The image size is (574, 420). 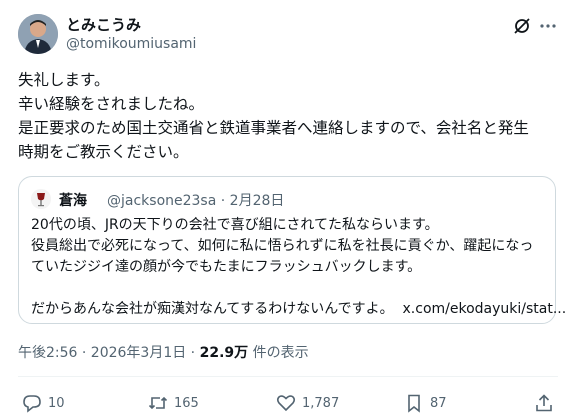 What do you see at coordinates (224, 353) in the screenshot?
I see `views-count: 22.9万` at bounding box center [224, 353].